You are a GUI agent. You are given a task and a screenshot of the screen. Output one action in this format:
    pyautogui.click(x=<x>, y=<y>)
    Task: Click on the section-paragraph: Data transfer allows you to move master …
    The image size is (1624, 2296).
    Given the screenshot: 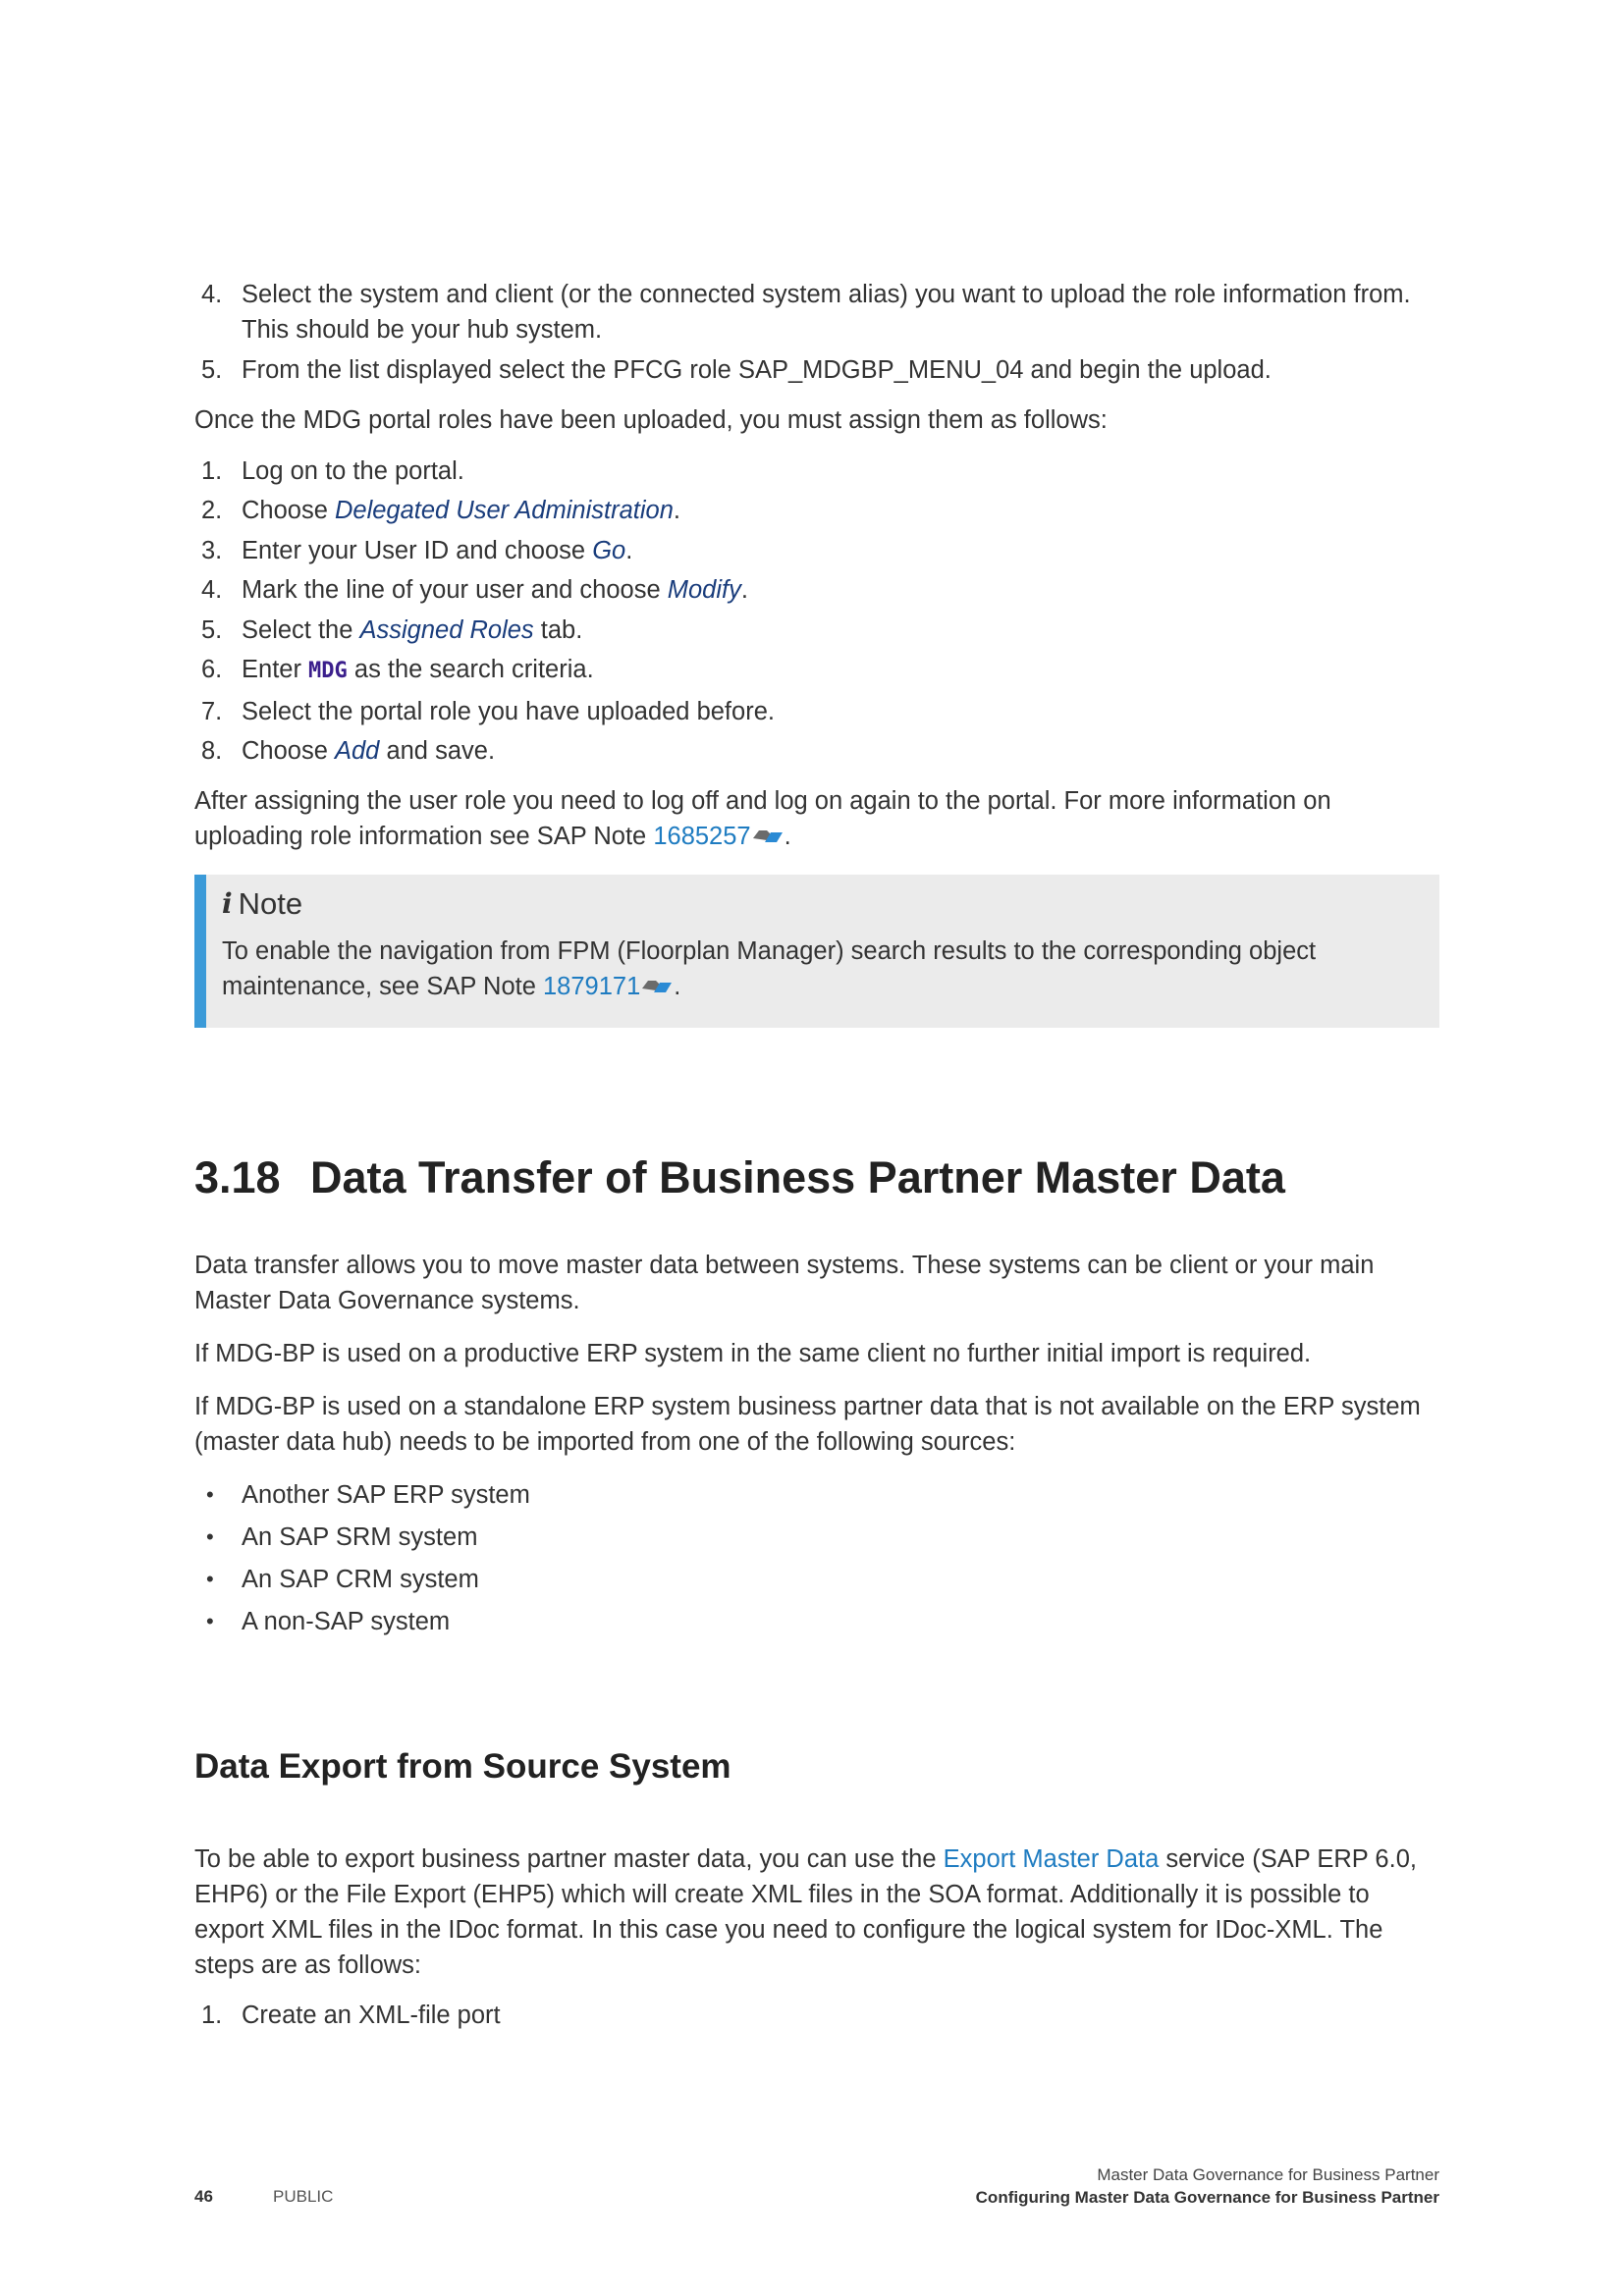 What is the action you would take?
    pyautogui.click(x=816, y=1283)
    